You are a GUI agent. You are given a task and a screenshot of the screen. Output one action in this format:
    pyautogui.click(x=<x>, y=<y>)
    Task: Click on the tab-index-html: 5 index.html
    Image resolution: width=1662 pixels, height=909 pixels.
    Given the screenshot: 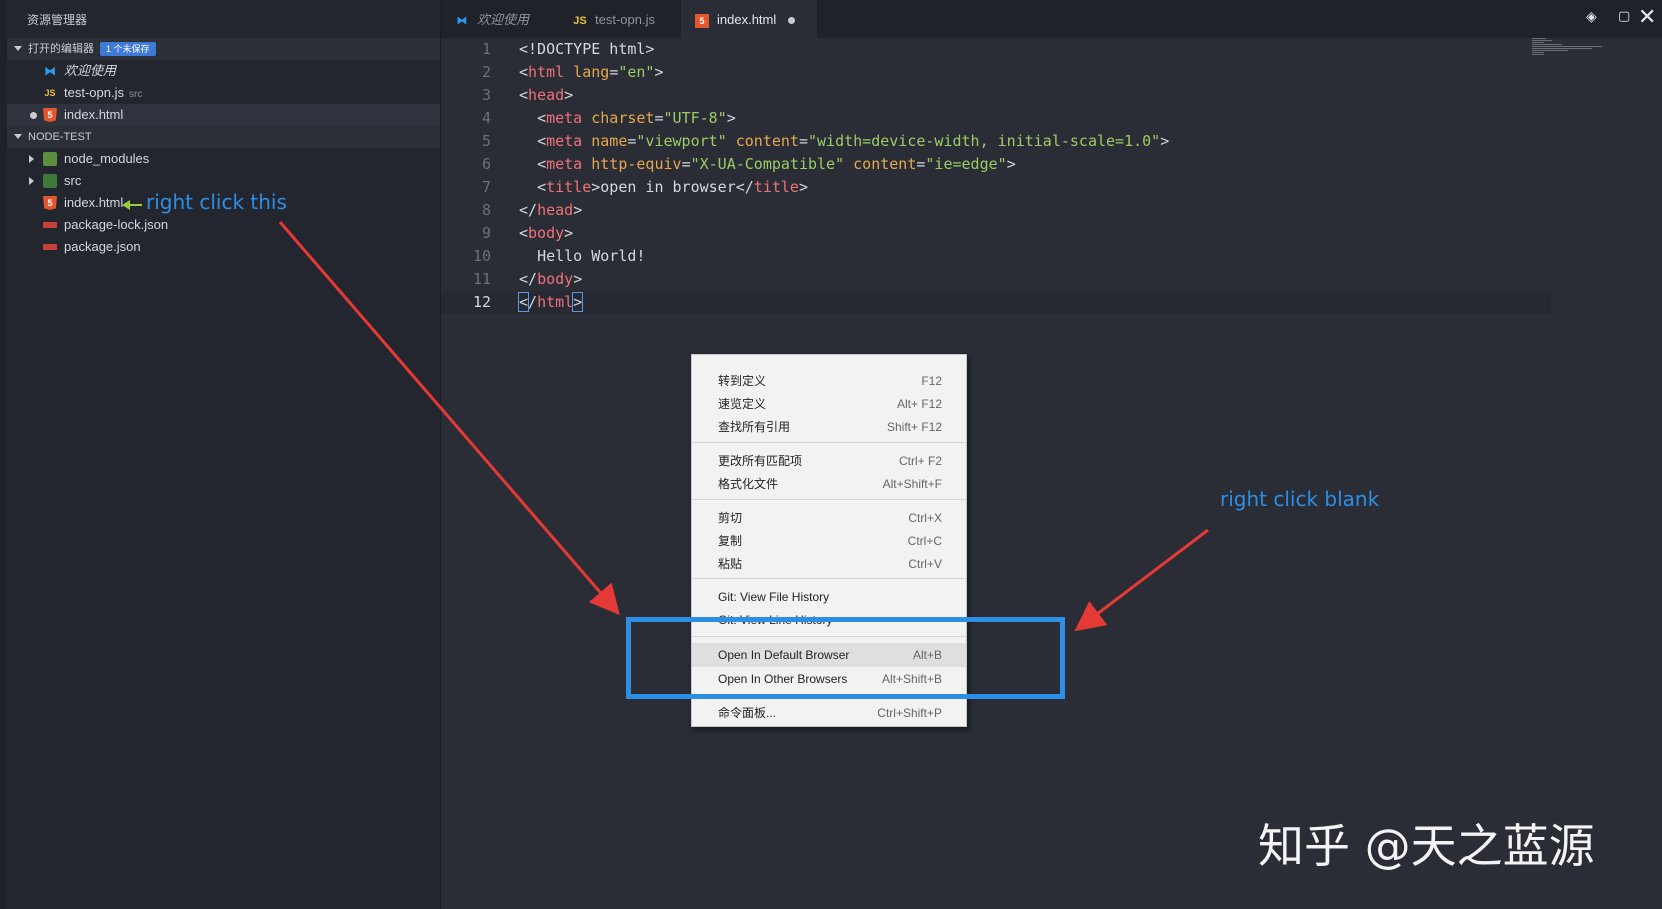 What is the action you would take?
    pyautogui.click(x=749, y=19)
    